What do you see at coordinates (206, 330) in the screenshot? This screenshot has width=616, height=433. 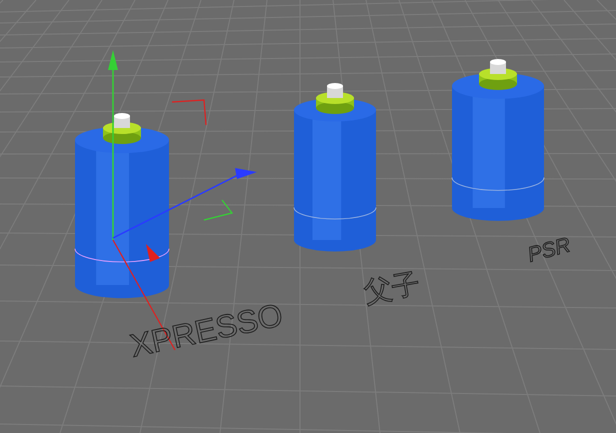 I see `scene-text-label: XPRESSO` at bounding box center [206, 330].